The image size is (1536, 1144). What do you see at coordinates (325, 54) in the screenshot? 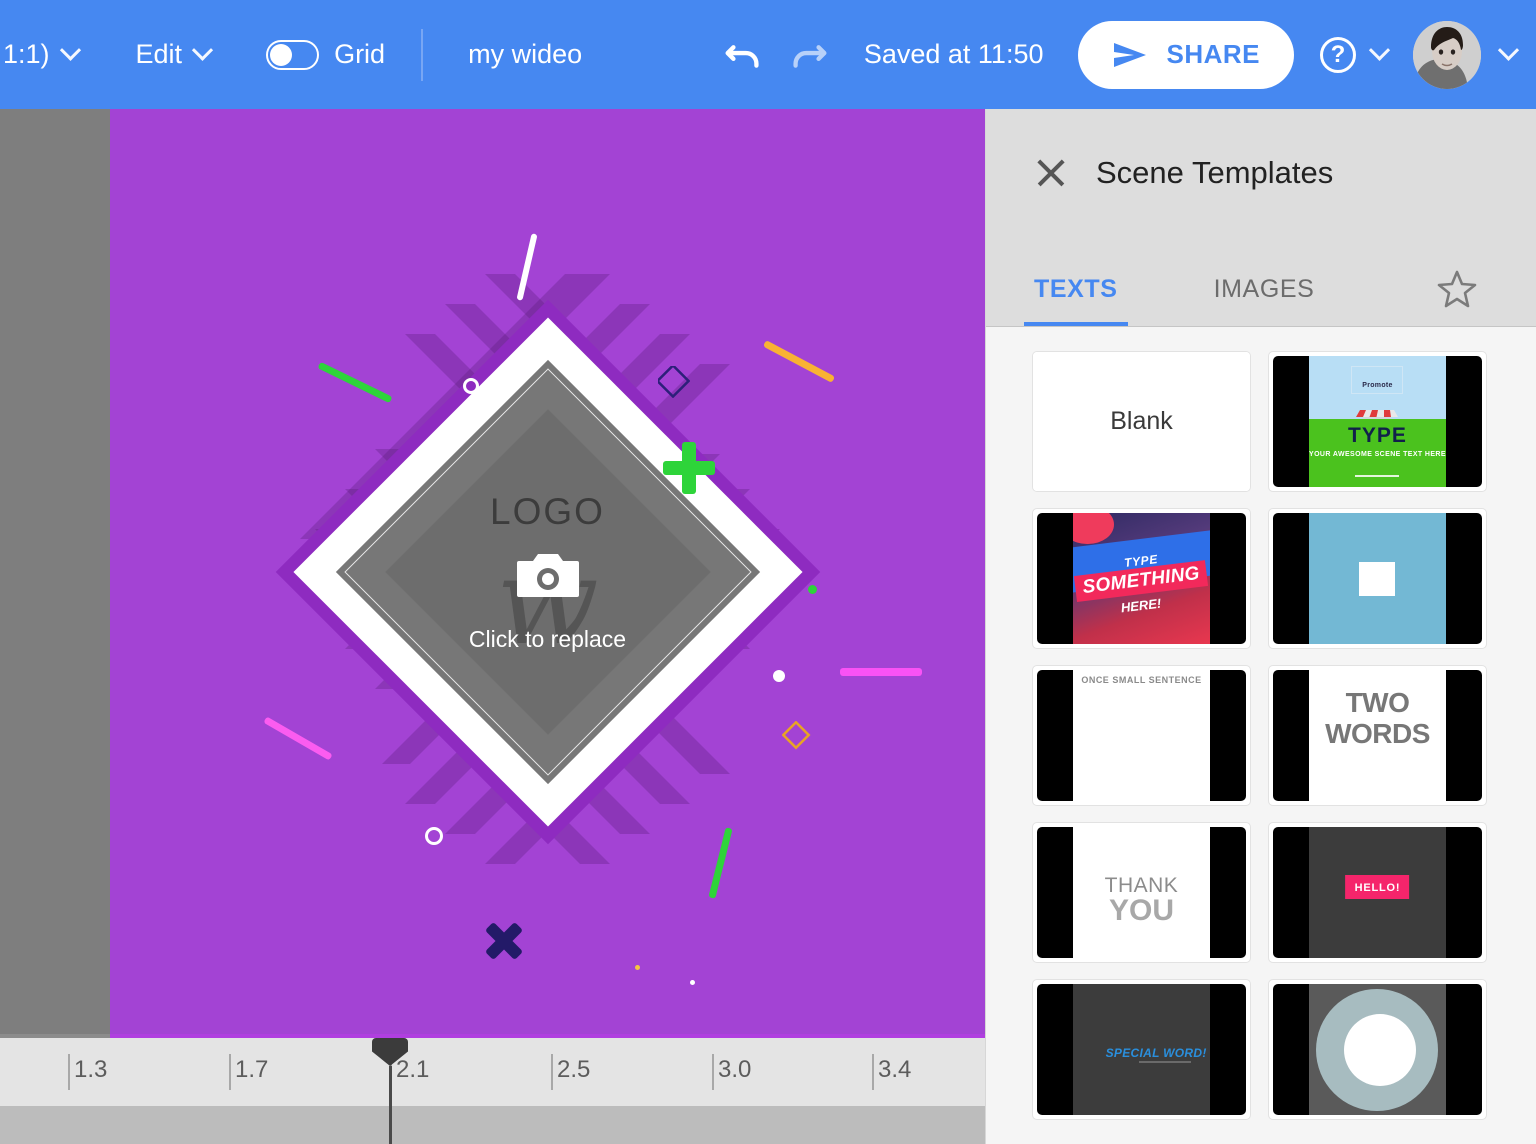
I see `grid-toggle-group: Grid` at bounding box center [325, 54].